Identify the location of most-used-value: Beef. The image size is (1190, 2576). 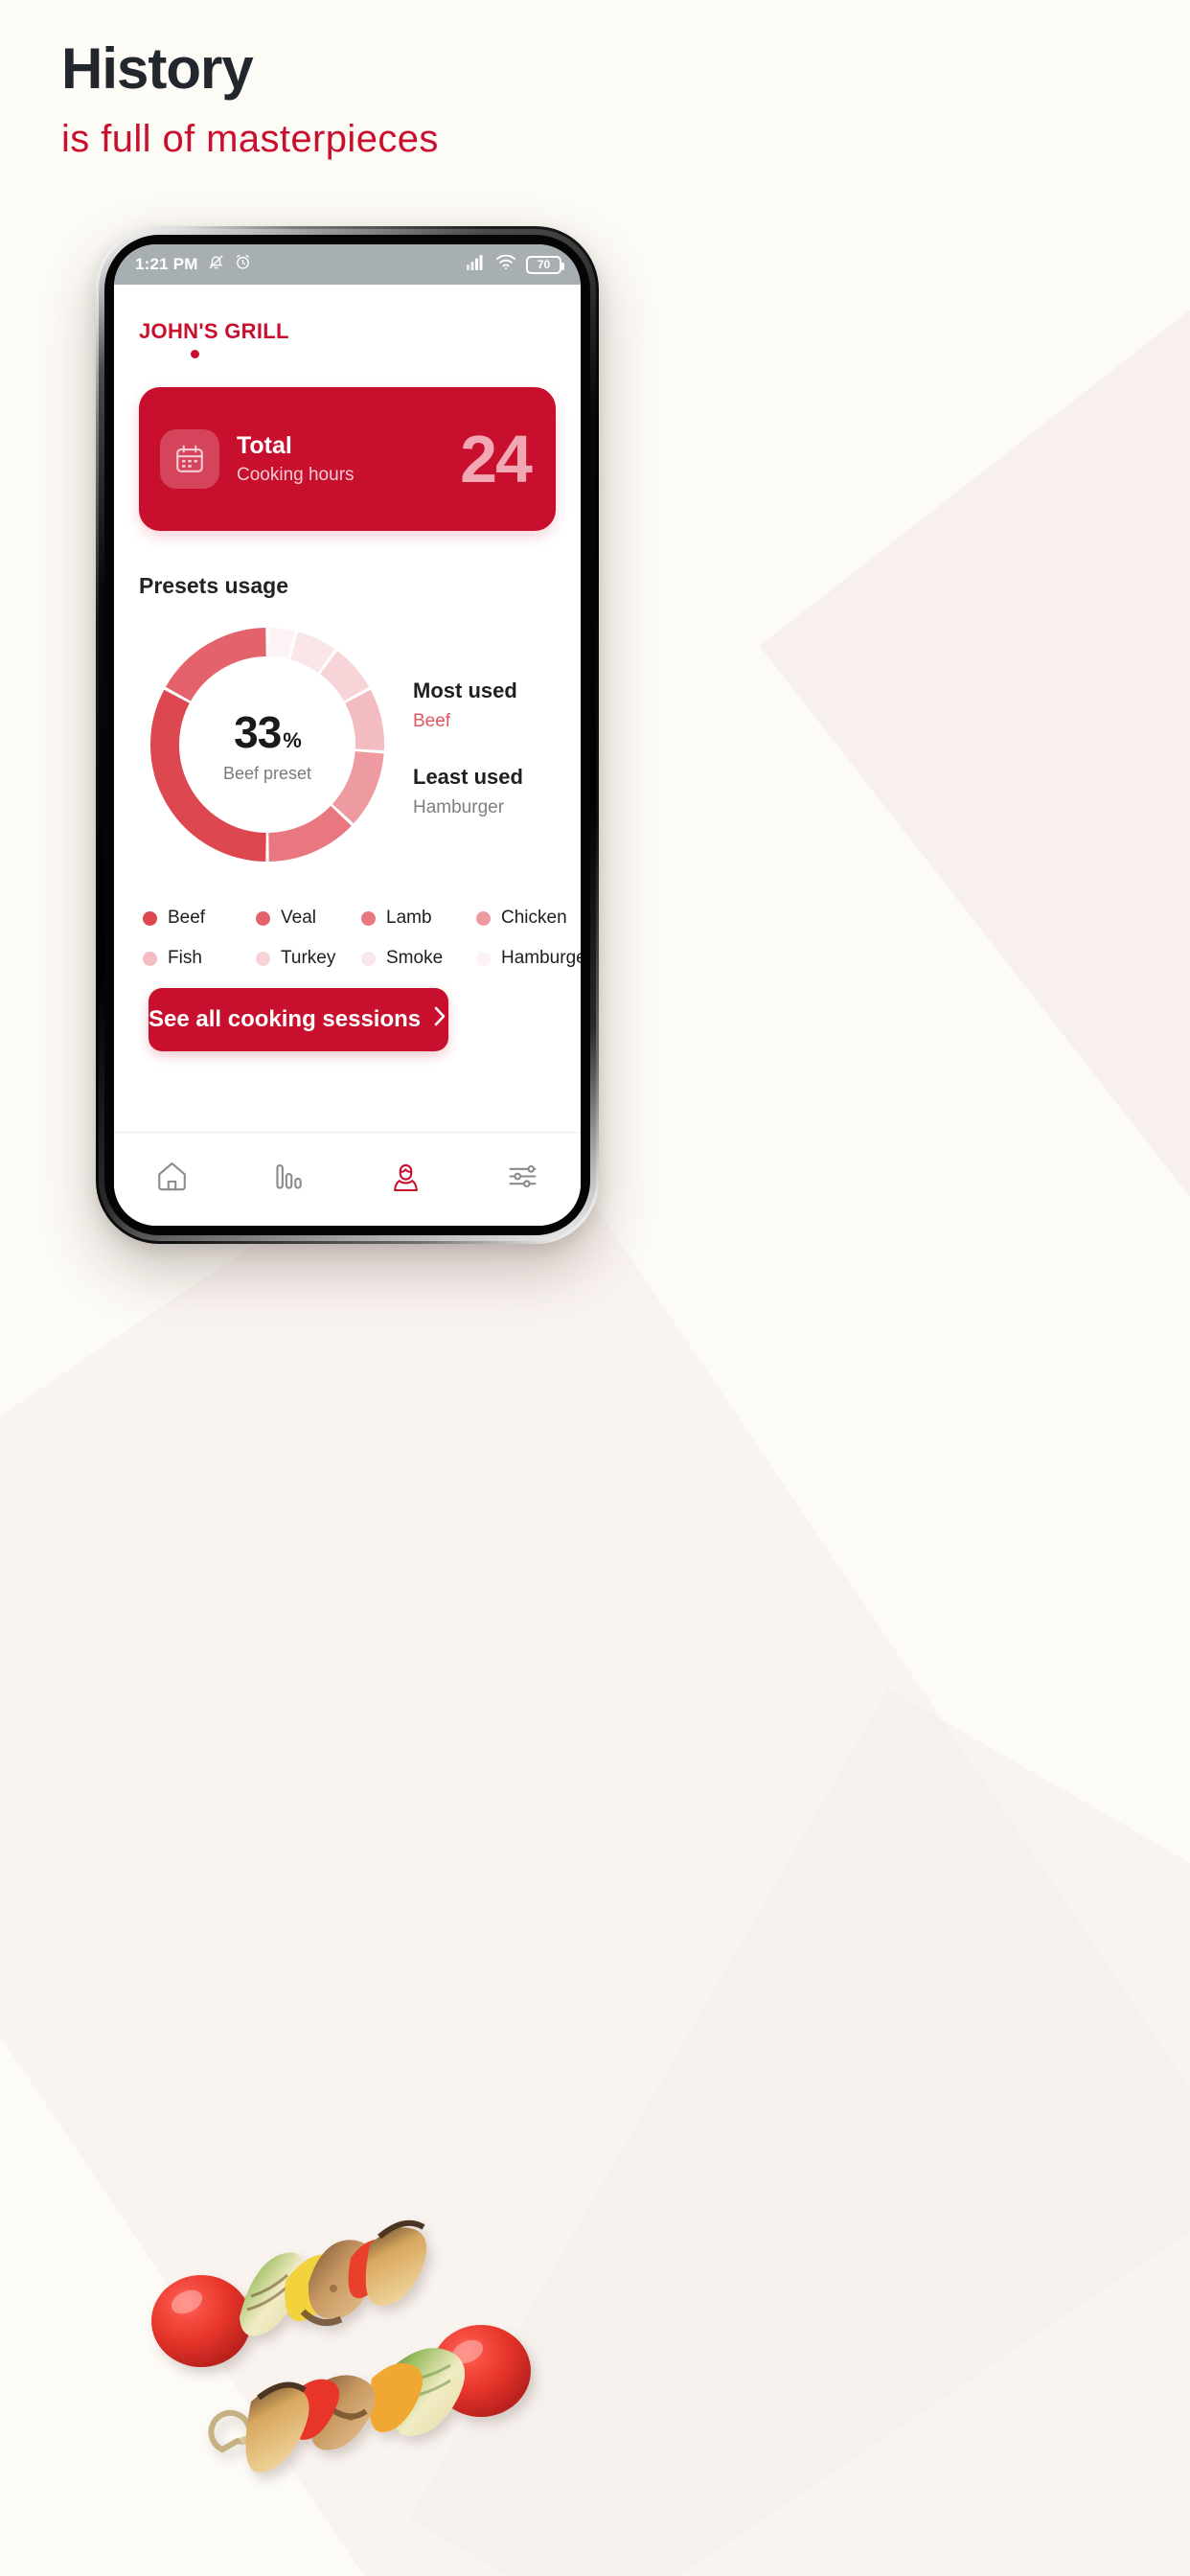
(432, 721).